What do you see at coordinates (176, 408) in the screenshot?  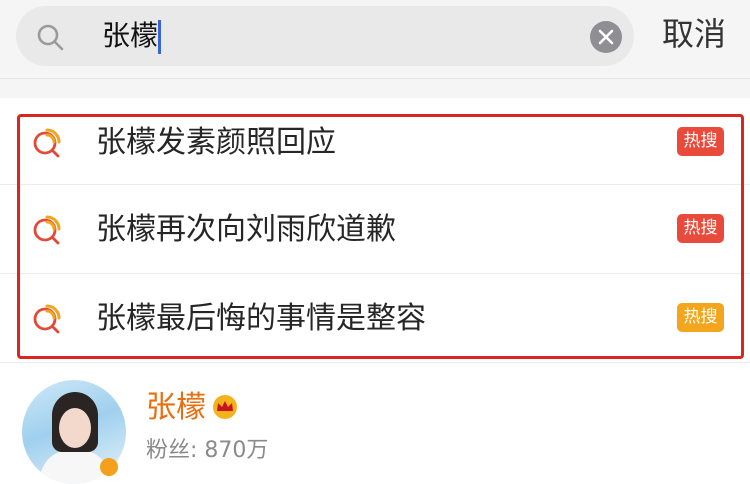 I see `user-name: 张檬` at bounding box center [176, 408].